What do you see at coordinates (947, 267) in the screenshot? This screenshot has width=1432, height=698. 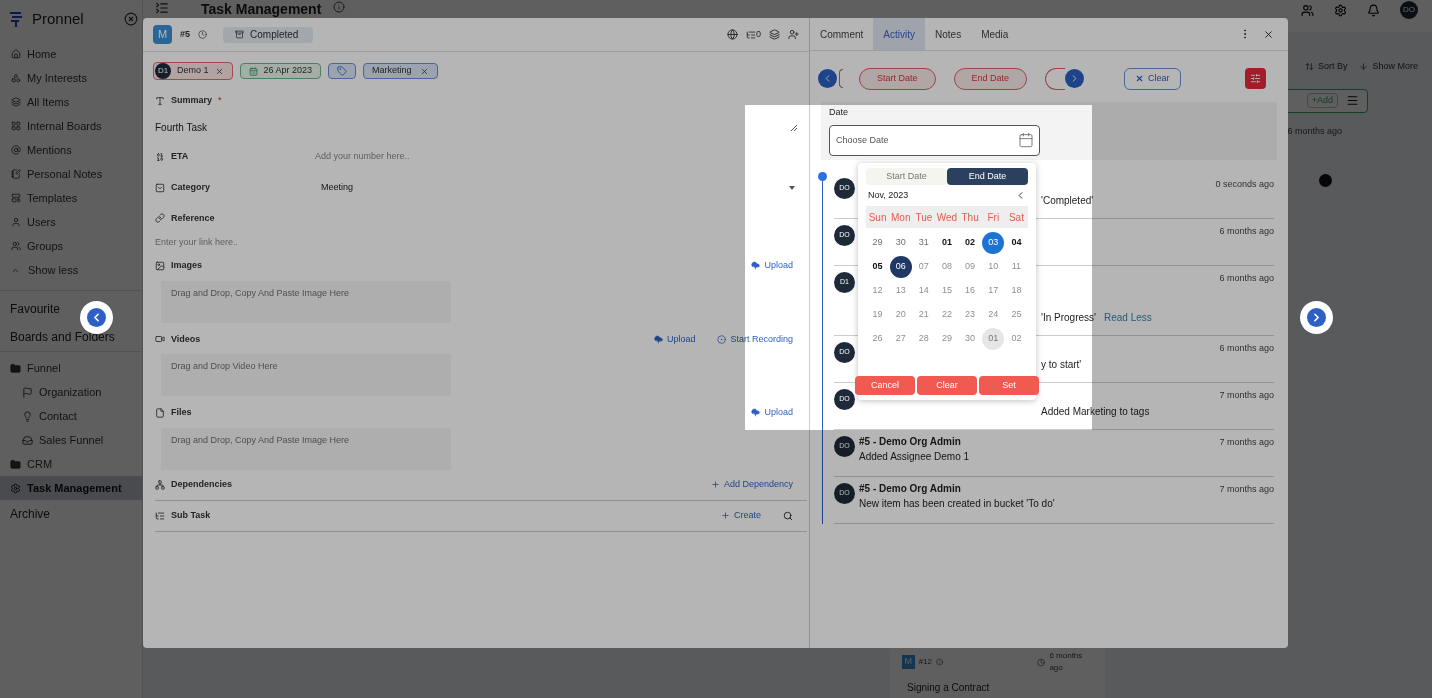 I see `calendar-day: 08` at bounding box center [947, 267].